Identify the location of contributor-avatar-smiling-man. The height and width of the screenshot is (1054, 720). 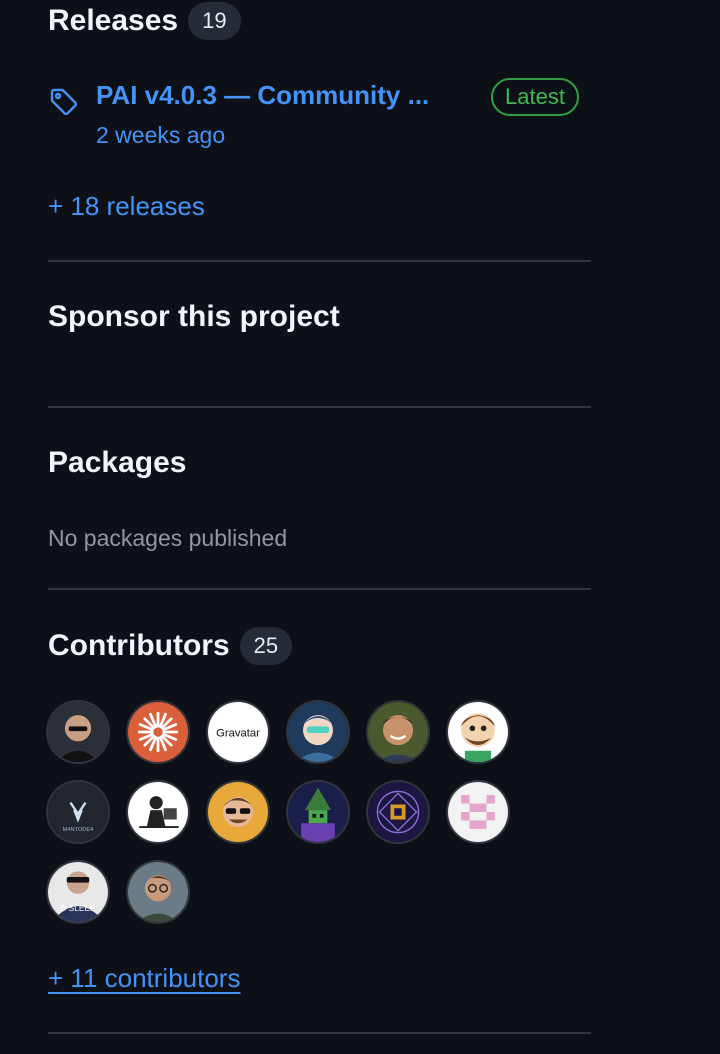
(398, 732).